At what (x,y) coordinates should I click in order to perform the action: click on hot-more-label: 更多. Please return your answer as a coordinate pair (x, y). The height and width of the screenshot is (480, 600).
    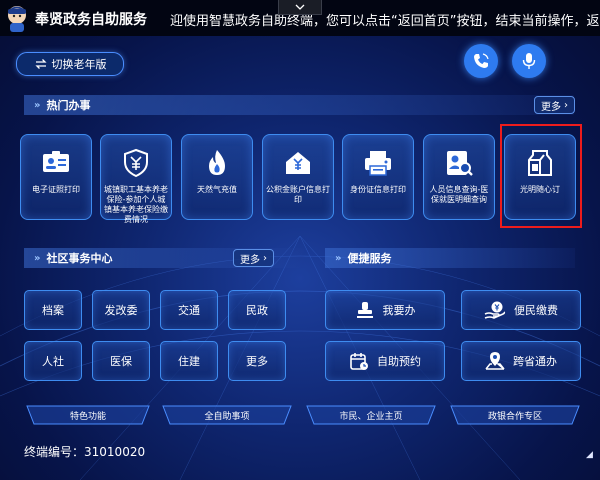
    Looking at the image, I should click on (551, 107).